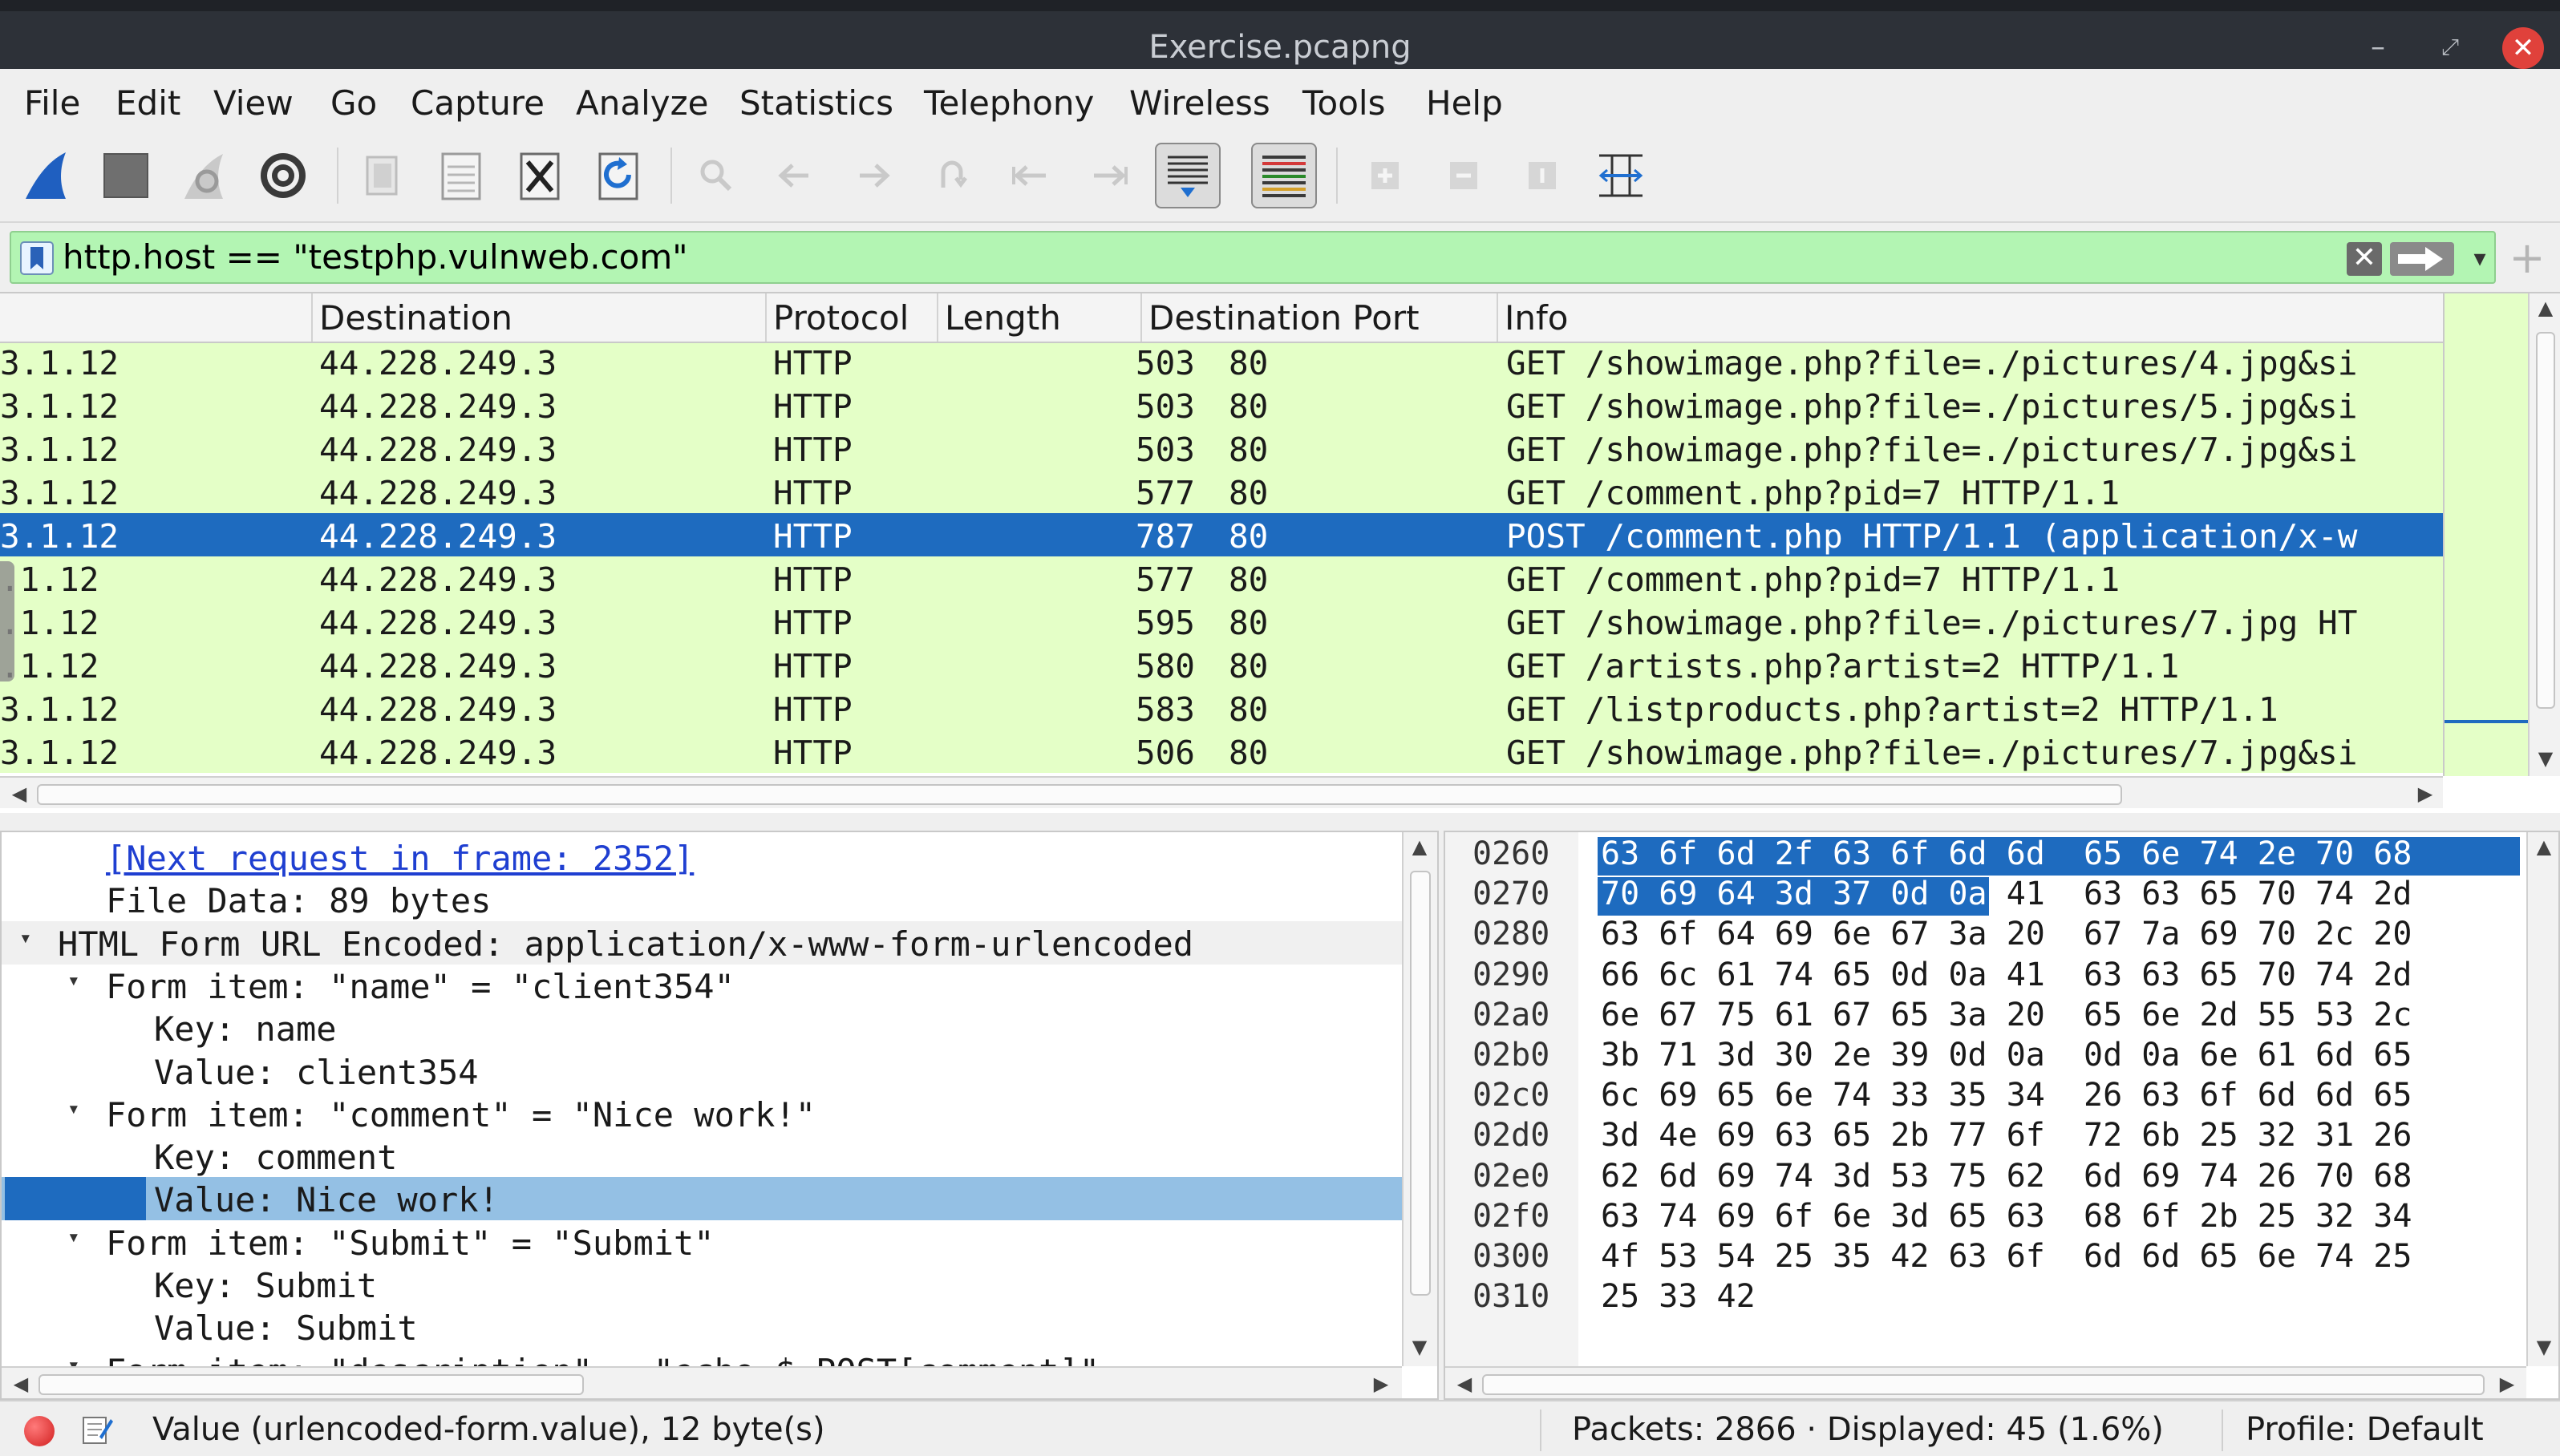  I want to click on packet-list-vertical-scrollbar: ▲ ▼, so click(2544, 534).